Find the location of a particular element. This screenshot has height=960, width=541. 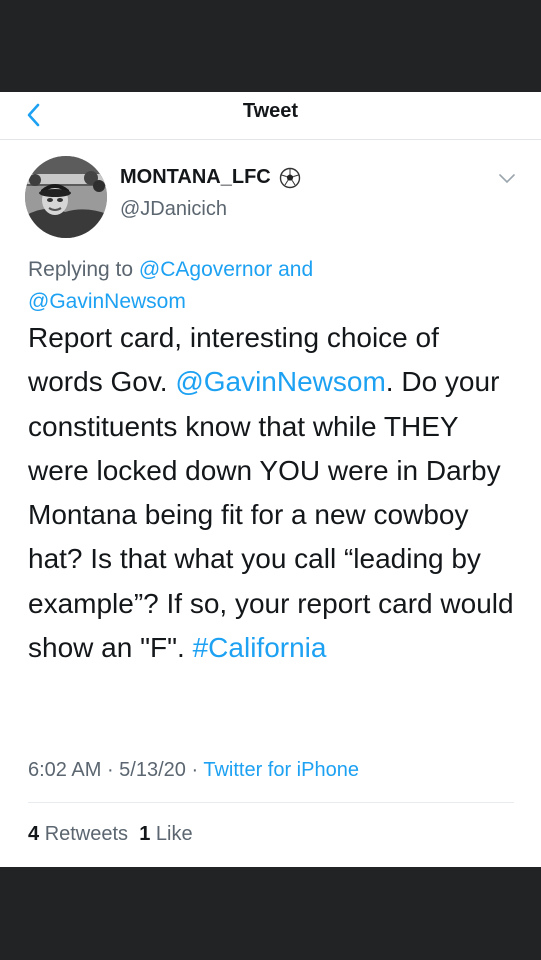

reply-context: Replying to @CAgovernor and @GavinNewsom is located at coordinates (273, 286).